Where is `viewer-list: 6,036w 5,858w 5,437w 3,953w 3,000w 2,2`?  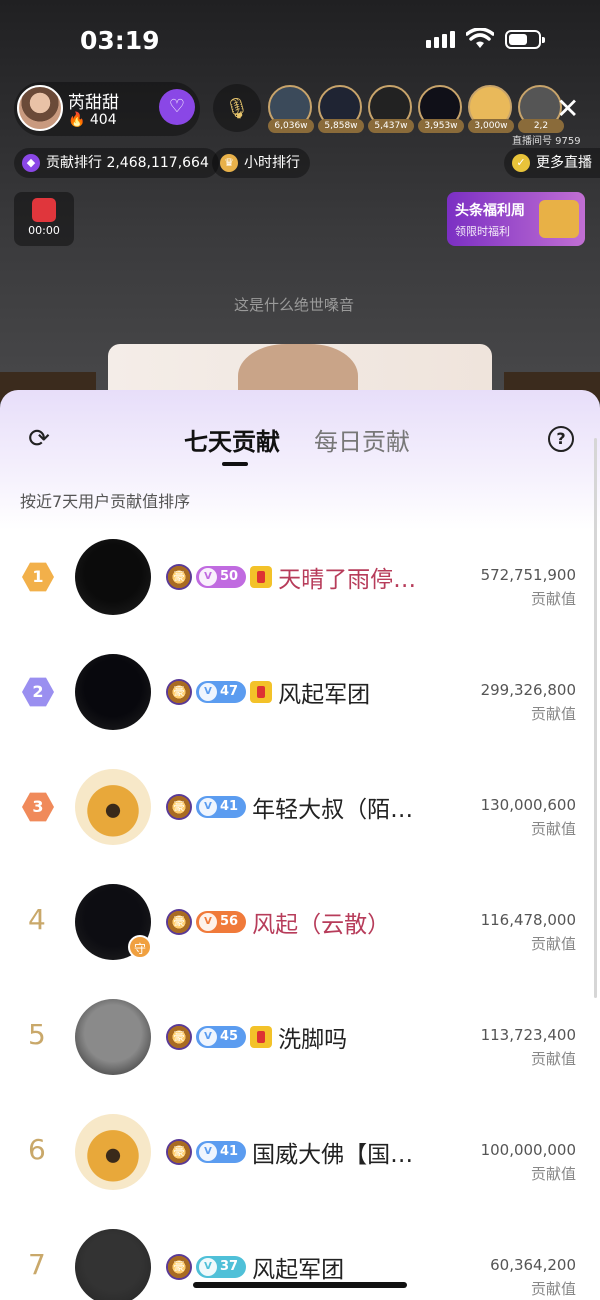 viewer-list: 6,036w 5,858w 5,437w 3,953w 3,000w 2,2 is located at coordinates (416, 109).